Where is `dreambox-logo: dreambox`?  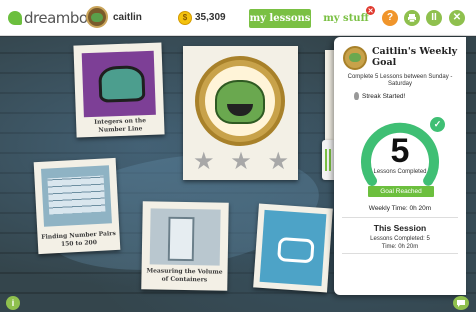 dreambox-logo: dreambox is located at coordinates (52, 18).